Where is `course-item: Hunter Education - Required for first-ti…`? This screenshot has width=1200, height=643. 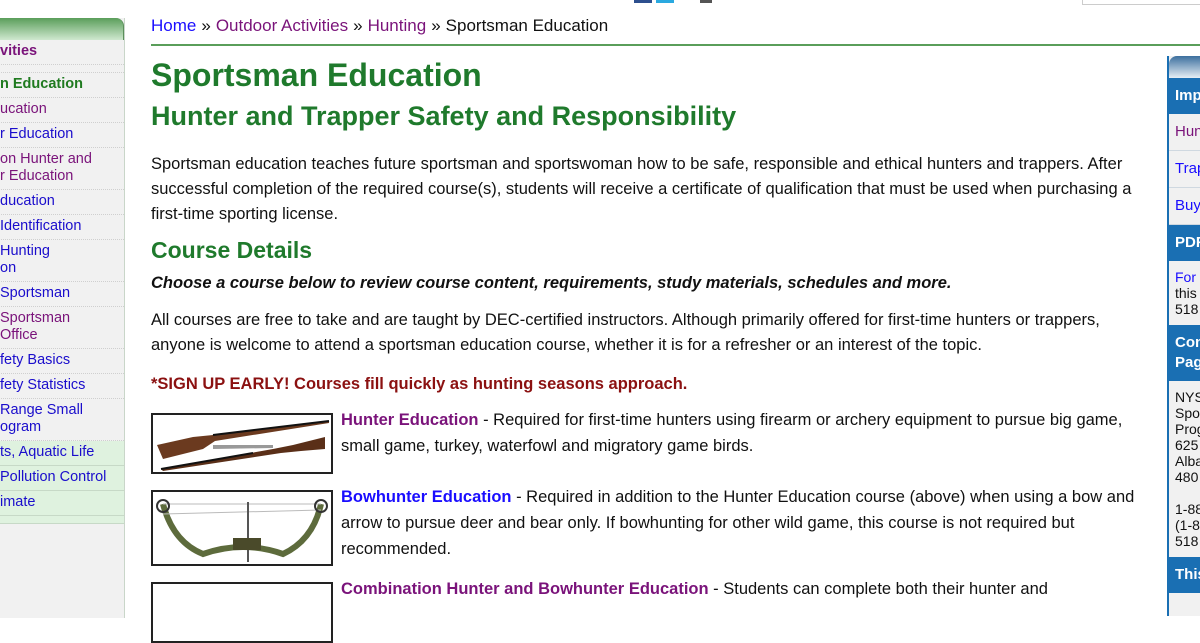
course-item: Hunter Education - Required for first-ti… is located at coordinates (646, 442).